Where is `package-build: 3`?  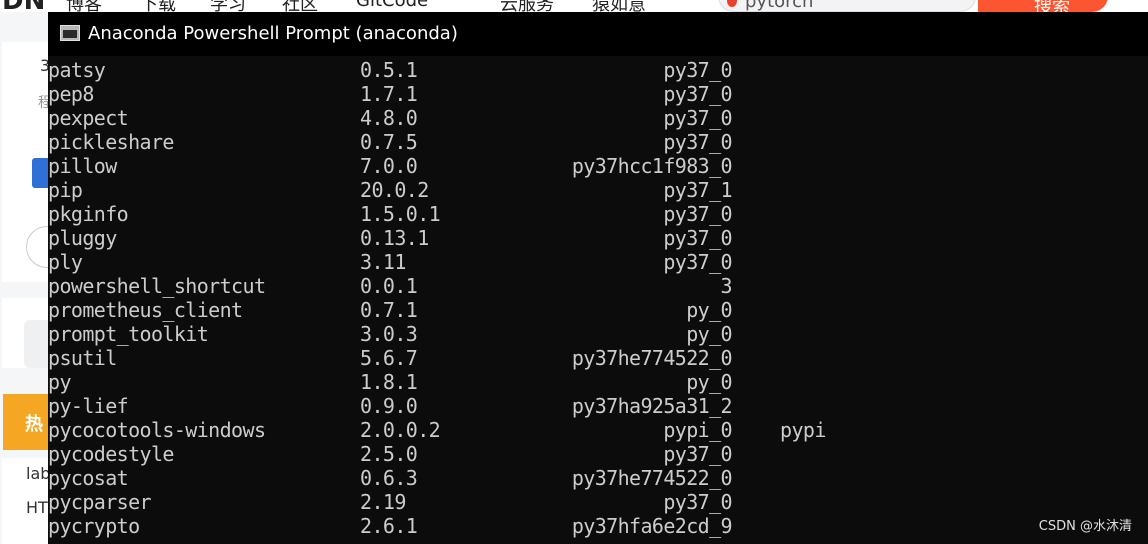
package-build: 3 is located at coordinates (726, 286).